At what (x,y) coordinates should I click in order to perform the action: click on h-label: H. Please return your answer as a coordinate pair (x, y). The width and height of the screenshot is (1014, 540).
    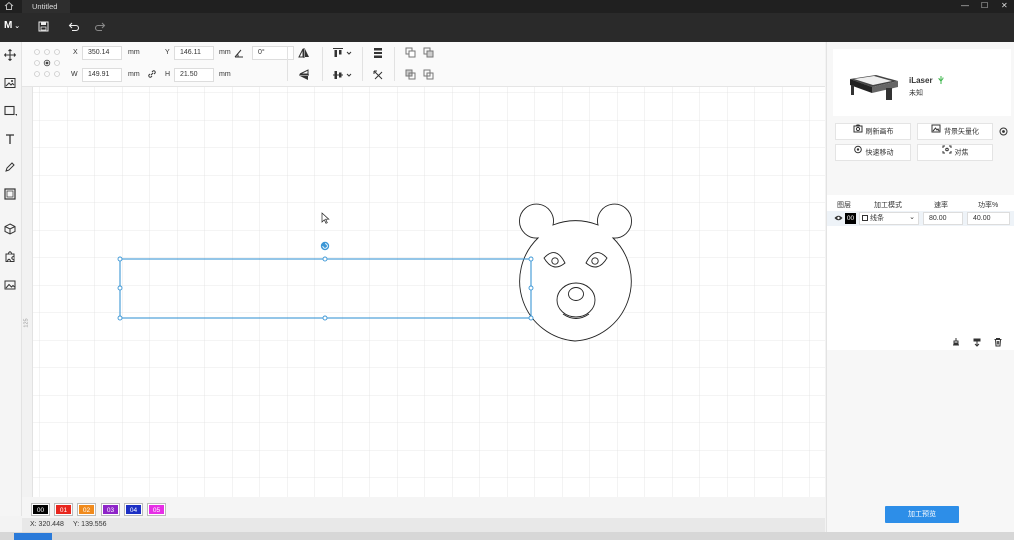
    Looking at the image, I should click on (168, 74).